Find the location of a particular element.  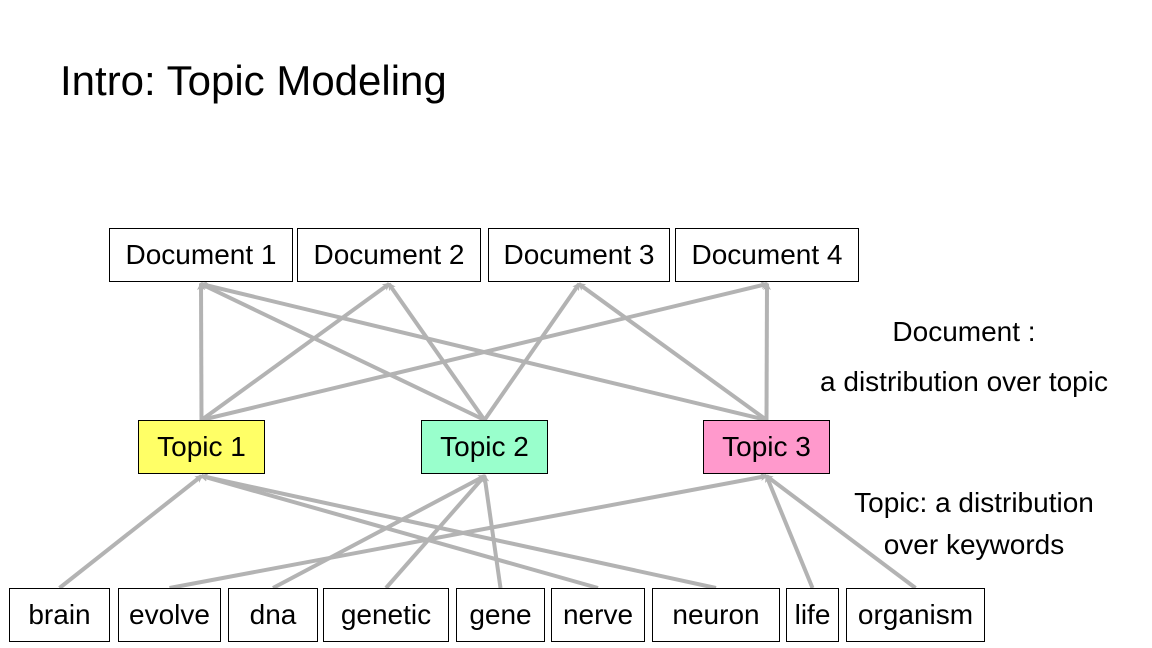

topic-node-2: Topic 2 is located at coordinates (484, 447).